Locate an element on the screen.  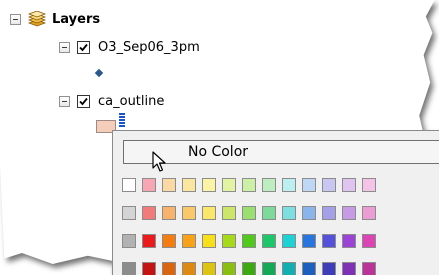
layers-stack-icon is located at coordinates (37, 18).